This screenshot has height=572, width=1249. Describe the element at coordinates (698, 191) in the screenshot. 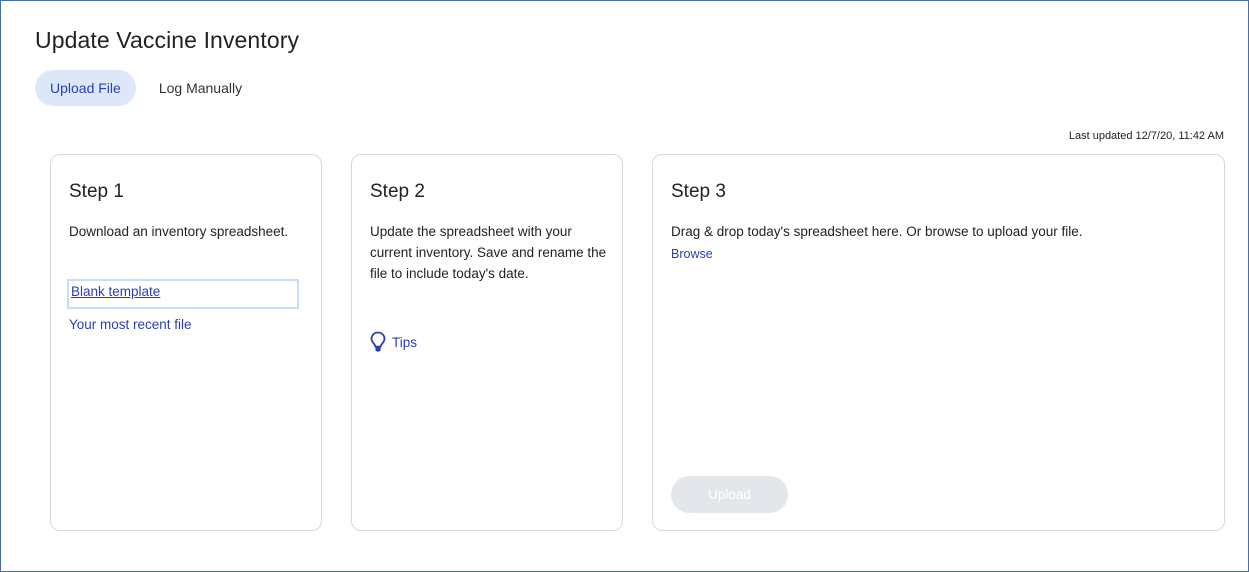

I see `step-3-title: Step 3` at that location.